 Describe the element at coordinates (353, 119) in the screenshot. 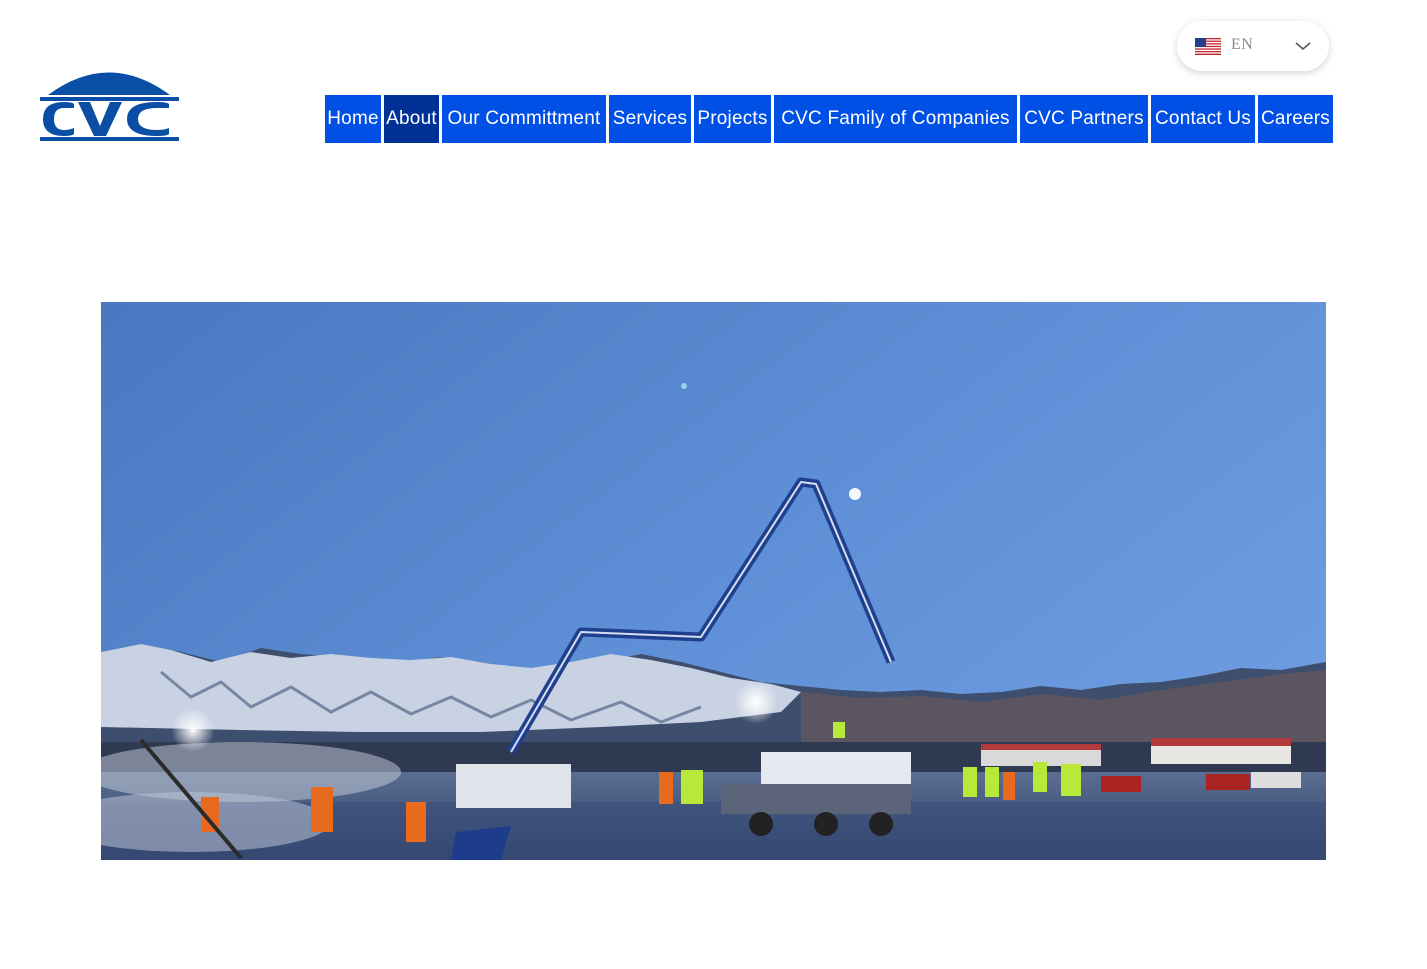

I see `nav-item-home: Home` at that location.